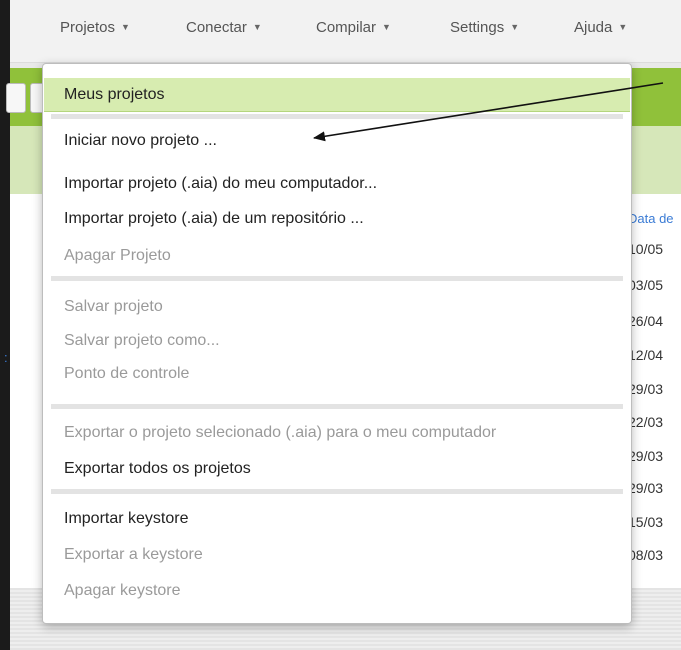 The height and width of the screenshot is (650, 681). I want to click on menu-label: Settings, so click(477, 27).